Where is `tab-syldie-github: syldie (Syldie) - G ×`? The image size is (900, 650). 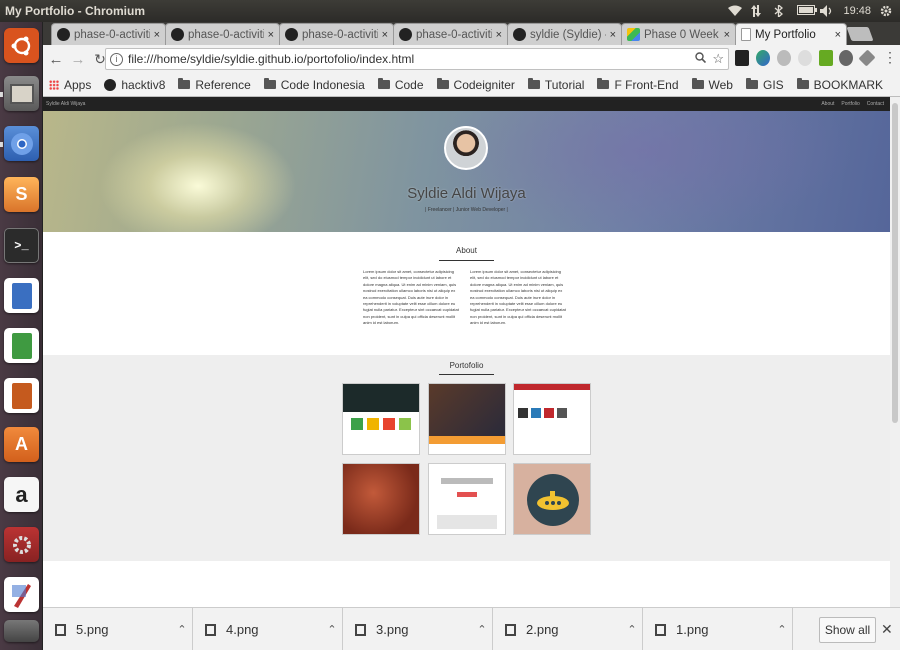
tab-syldie-github: syldie (Syldie) - G × is located at coordinates (564, 34).